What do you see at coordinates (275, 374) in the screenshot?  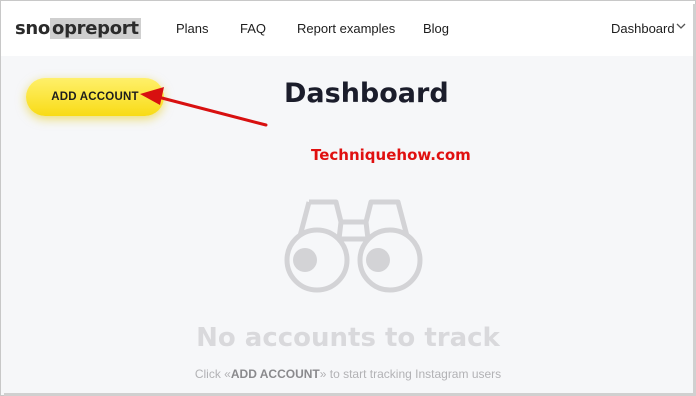 I see `hint-add-account: ADD ACCOUNT` at bounding box center [275, 374].